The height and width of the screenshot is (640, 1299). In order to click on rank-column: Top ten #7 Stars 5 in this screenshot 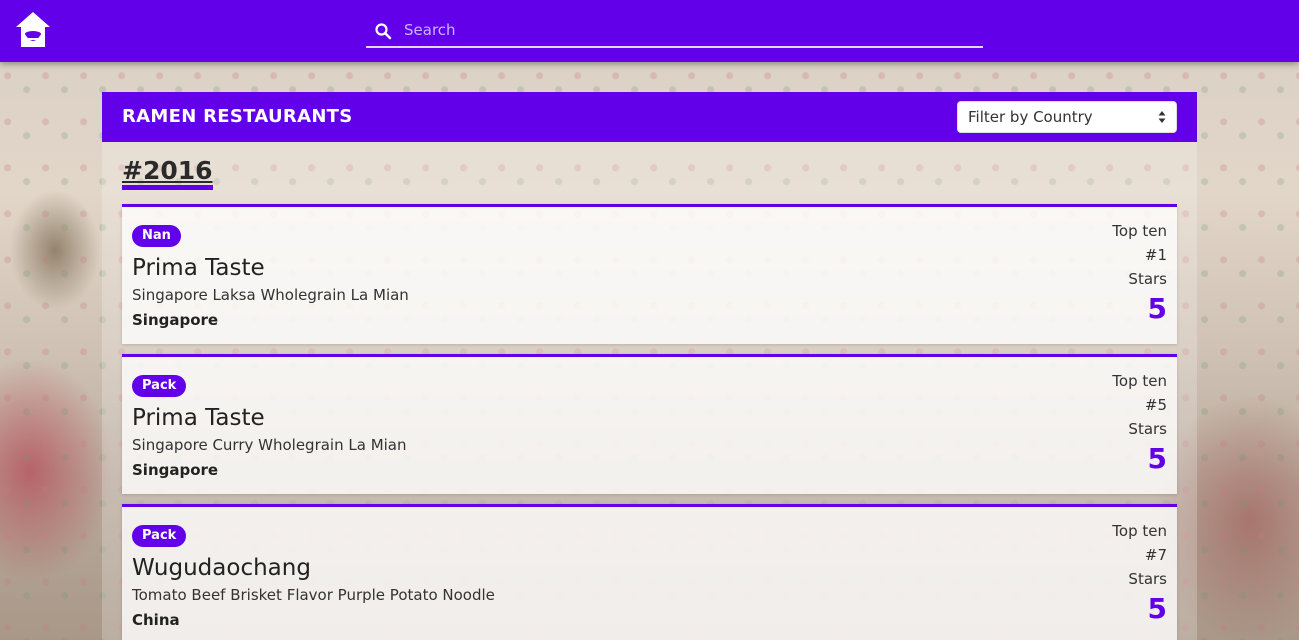, I will do `click(1139, 573)`.